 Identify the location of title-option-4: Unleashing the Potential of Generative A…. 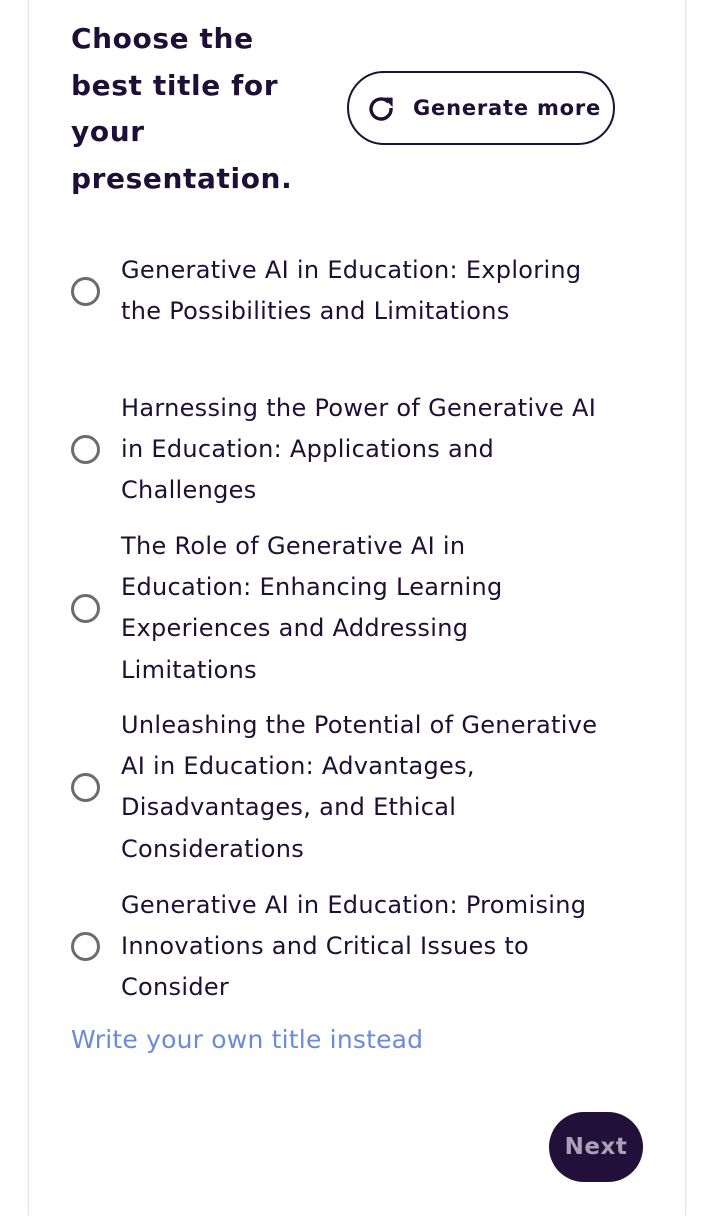
(338, 787).